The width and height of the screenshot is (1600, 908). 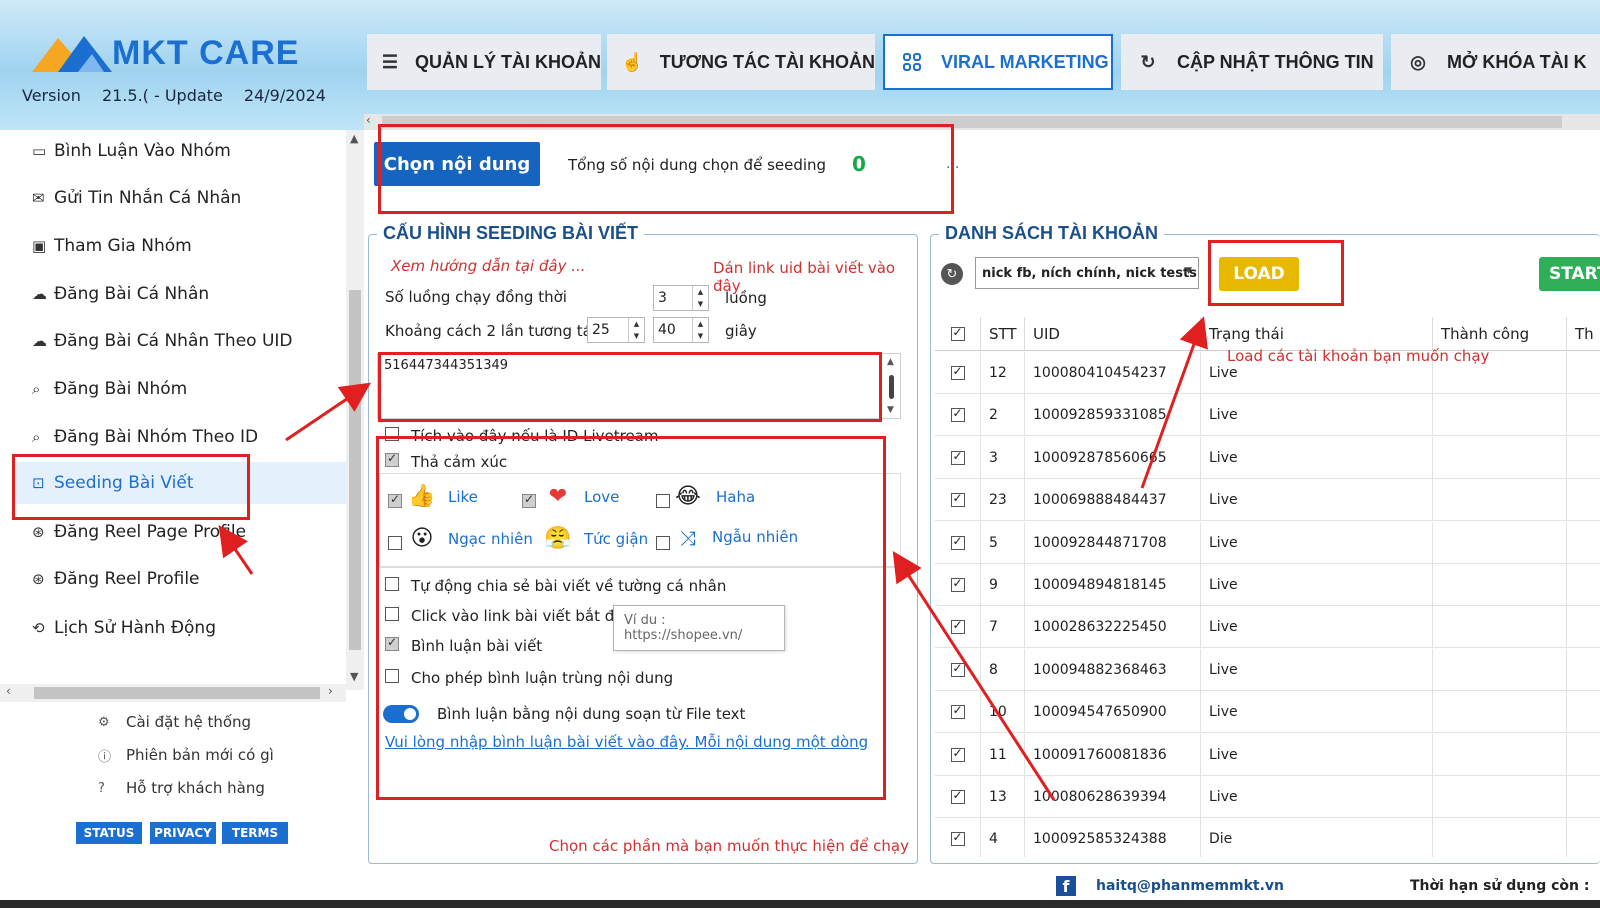 I want to click on arrow-to-uid, so click(x=328, y=412).